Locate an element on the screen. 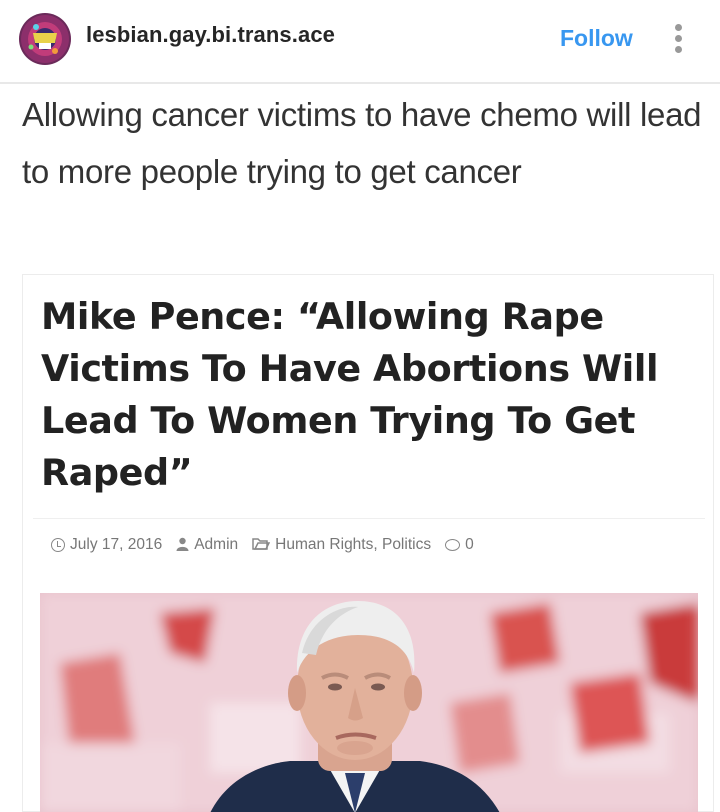 This screenshot has height=812, width=720. article-categories: Human Rights, Politics is located at coordinates (353, 545).